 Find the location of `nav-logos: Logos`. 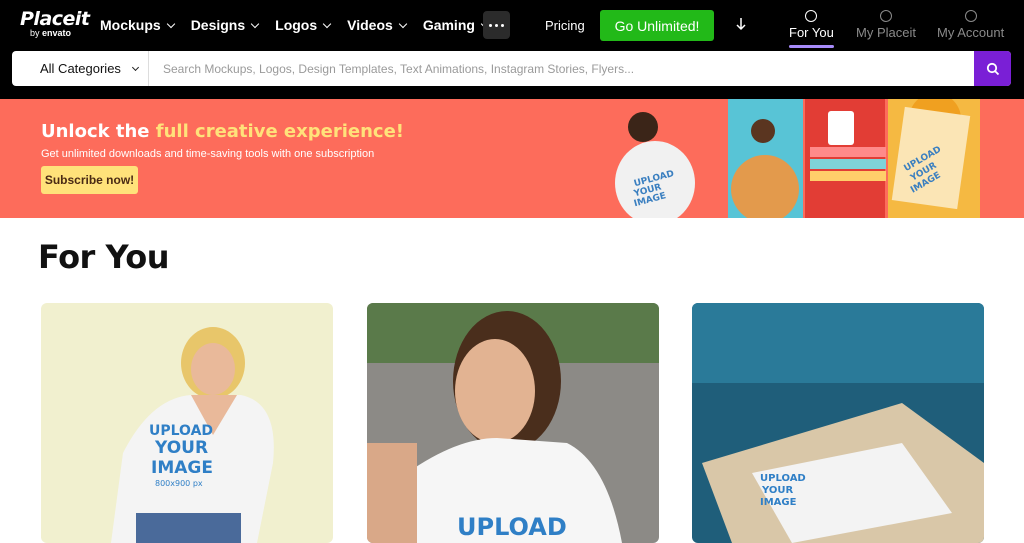

nav-logos: Logos is located at coordinates (303, 25).